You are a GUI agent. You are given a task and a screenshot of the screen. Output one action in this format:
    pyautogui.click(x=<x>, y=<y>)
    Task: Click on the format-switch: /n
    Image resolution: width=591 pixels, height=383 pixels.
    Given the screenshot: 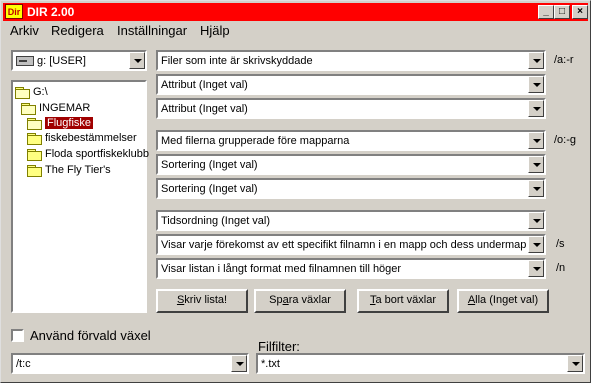 What is the action you would take?
    pyautogui.click(x=561, y=268)
    